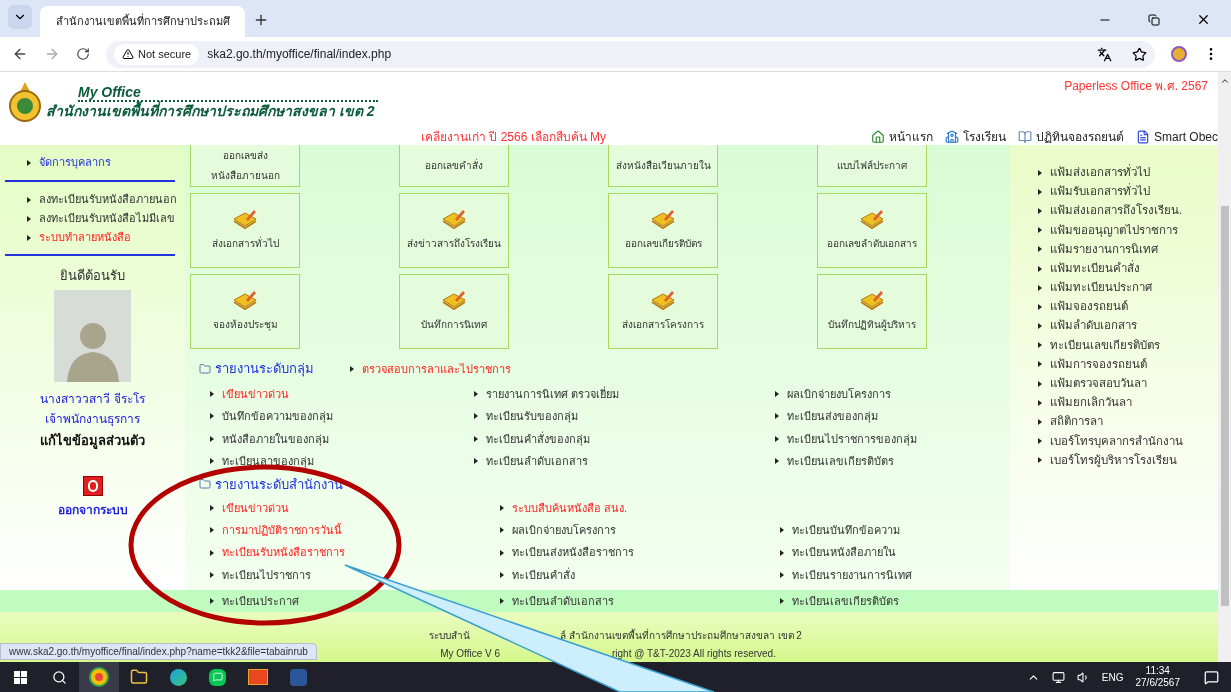 The width and height of the screenshot is (1231, 692). What do you see at coordinates (1104, 249) in the screenshot?
I see `menu-link: แฟ้มรายงานการนิเทศ` at bounding box center [1104, 249].